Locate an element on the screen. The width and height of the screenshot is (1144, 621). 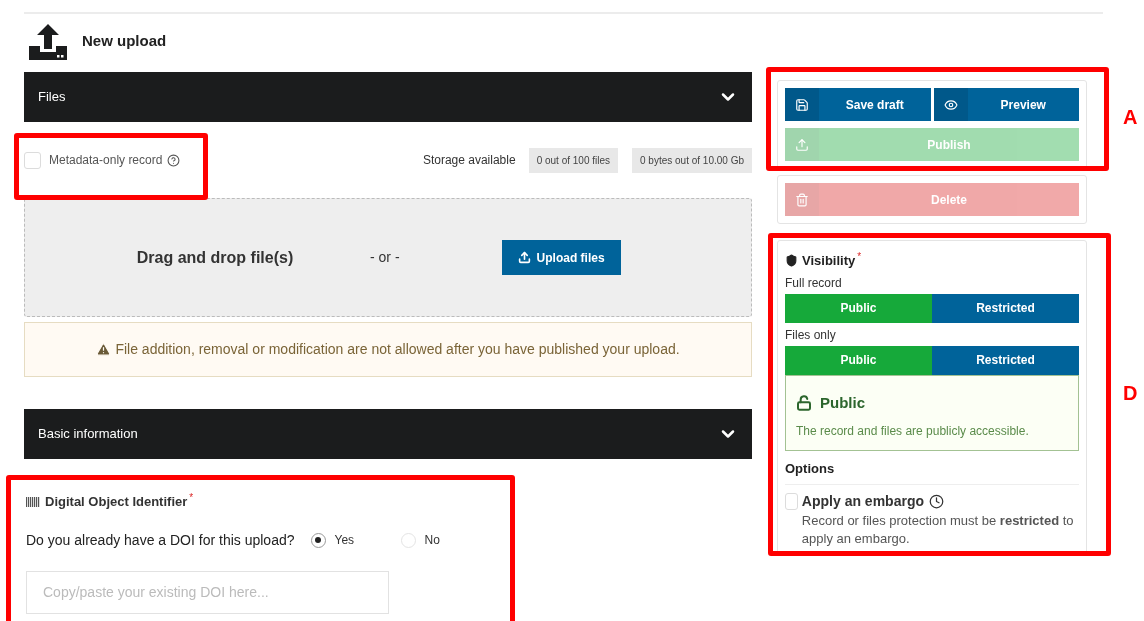
storage-label: Storage available is located at coordinates (469, 160).